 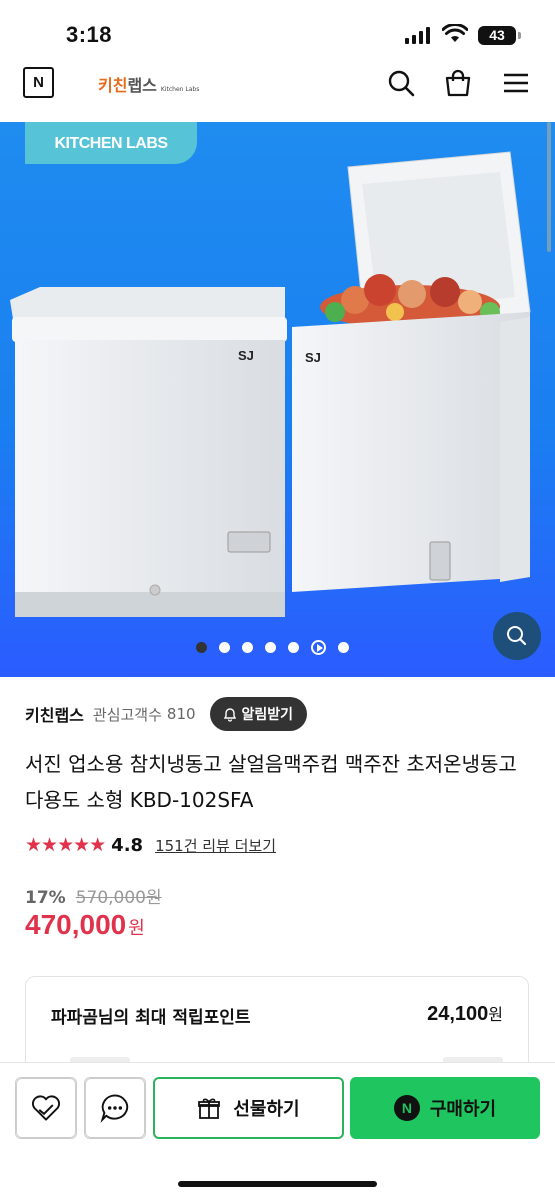 I want to click on product-logo-right: SJ, so click(x=313, y=357).